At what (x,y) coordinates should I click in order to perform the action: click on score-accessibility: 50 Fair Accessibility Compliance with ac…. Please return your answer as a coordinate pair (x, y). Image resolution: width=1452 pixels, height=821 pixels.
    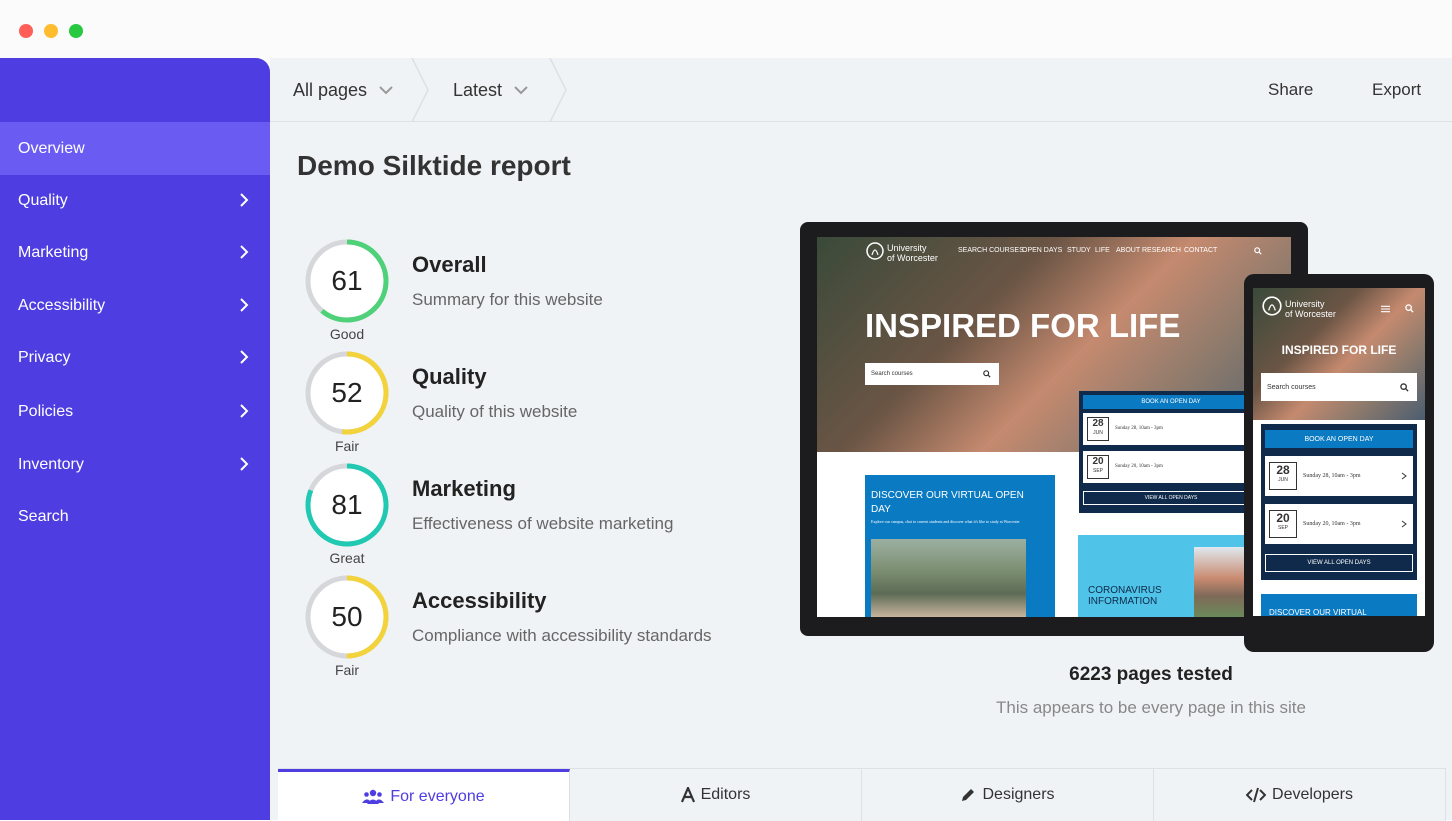
    Looking at the image, I should click on (534, 629).